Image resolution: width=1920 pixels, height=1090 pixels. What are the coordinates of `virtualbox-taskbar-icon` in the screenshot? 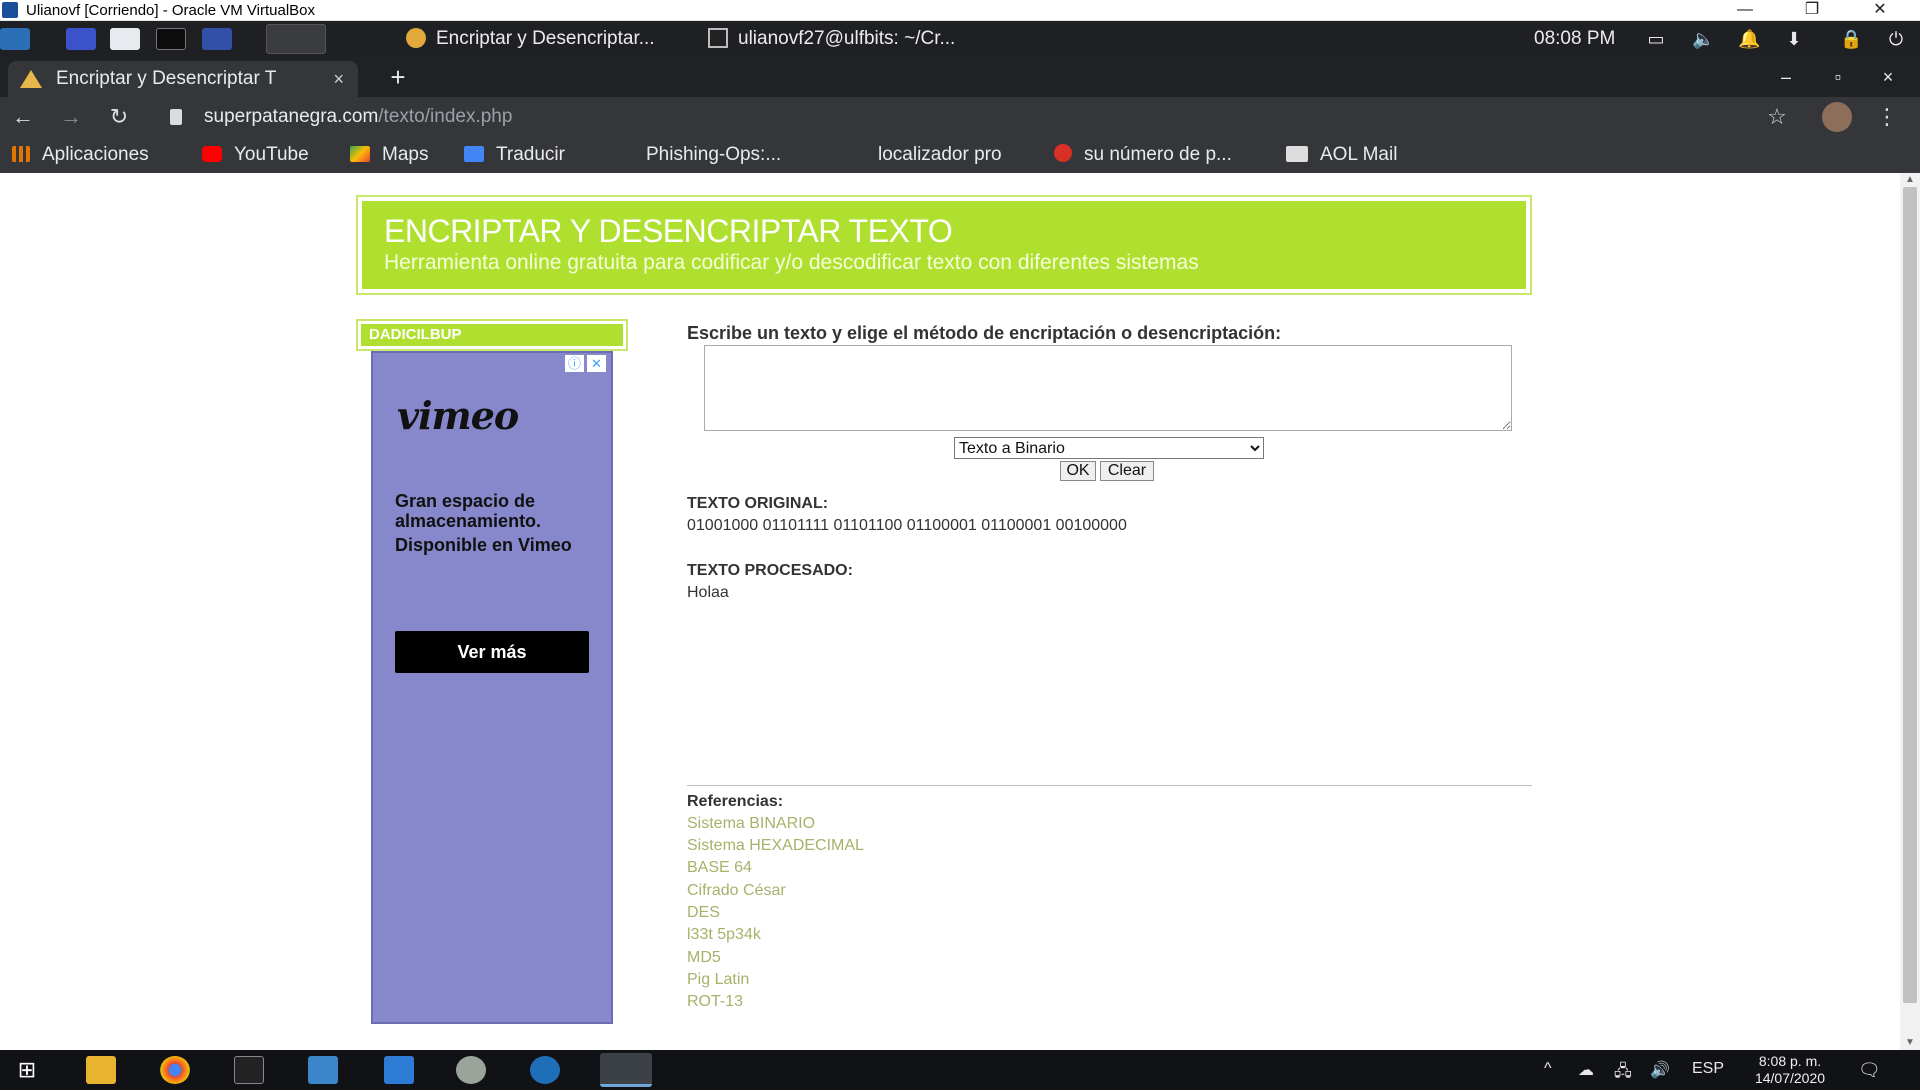 It's located at (626, 1070).